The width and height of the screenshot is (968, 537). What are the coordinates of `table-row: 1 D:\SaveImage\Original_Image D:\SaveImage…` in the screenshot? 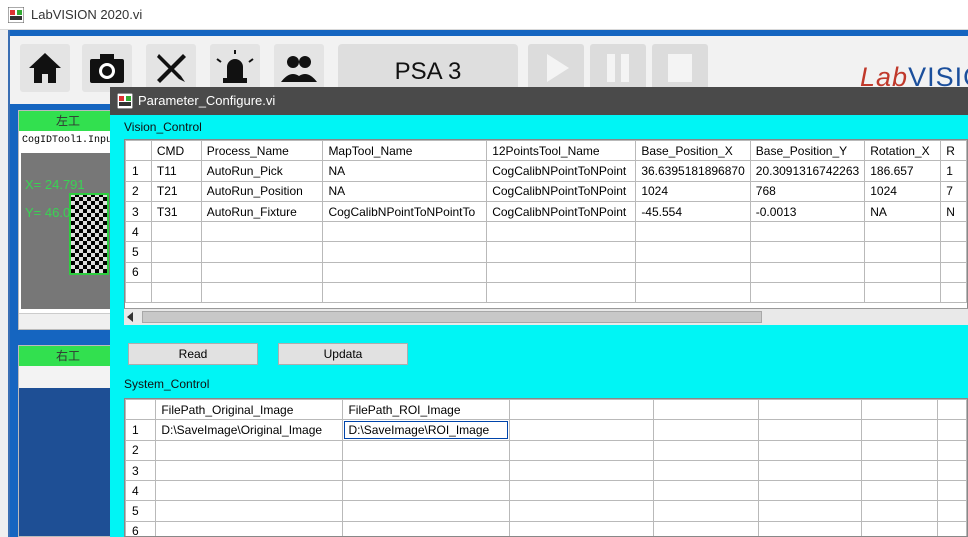 It's located at (546, 430).